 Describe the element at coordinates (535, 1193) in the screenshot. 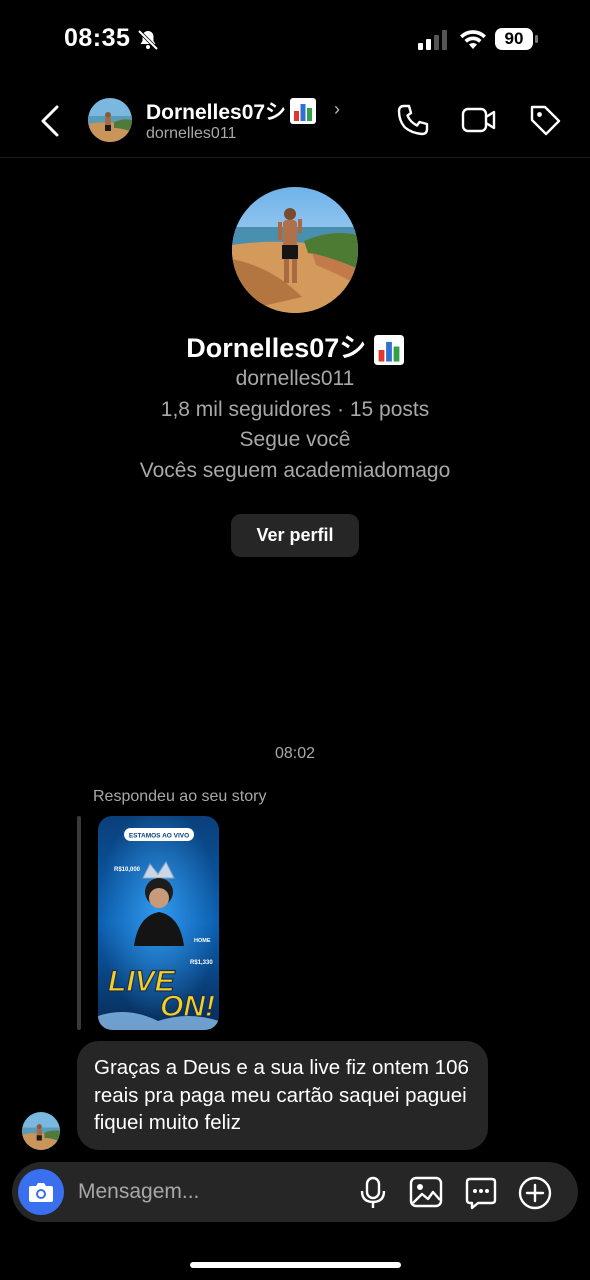

I see `plus-circle-icon` at that location.